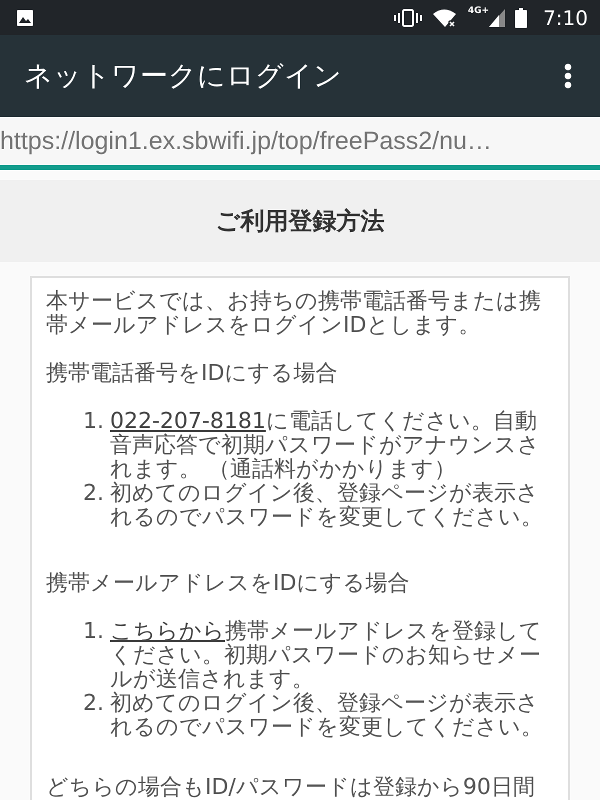 Image resolution: width=600 pixels, height=800 pixels. What do you see at coordinates (408, 18) in the screenshot?
I see `vibrate-icon` at bounding box center [408, 18].